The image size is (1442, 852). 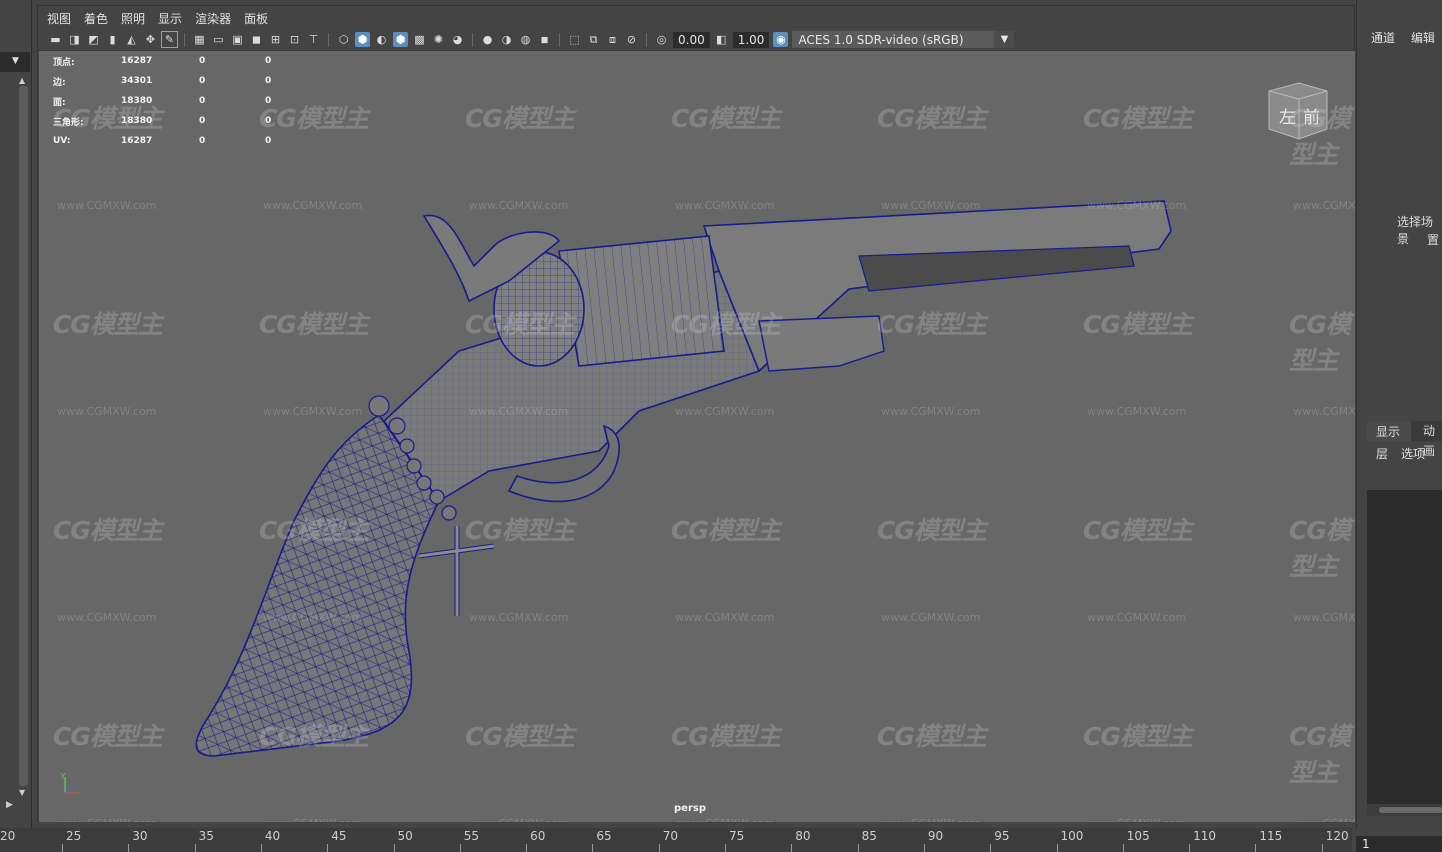 I want to click on xray-joints-icon: ⊘, so click(x=631, y=39).